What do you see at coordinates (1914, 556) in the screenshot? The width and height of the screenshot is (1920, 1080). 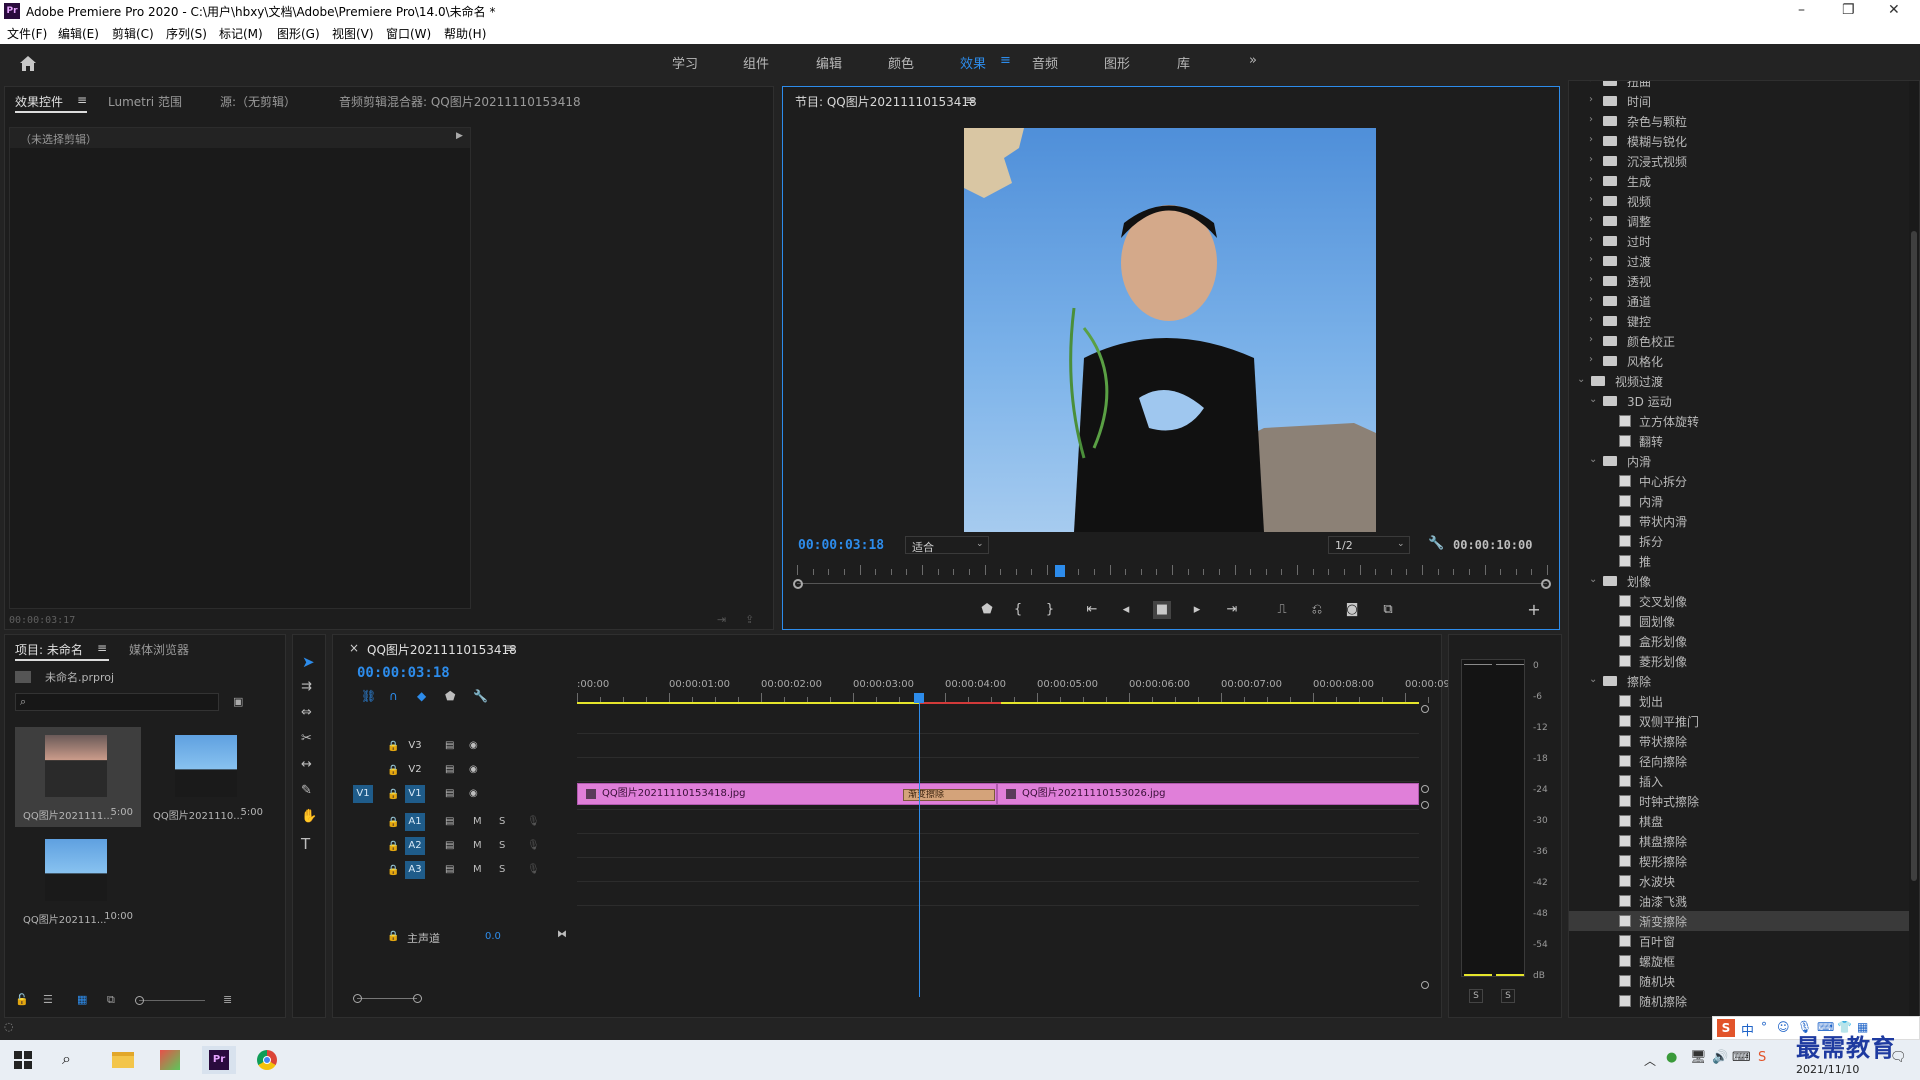 I see `effects-scrollbar-thumb` at bounding box center [1914, 556].